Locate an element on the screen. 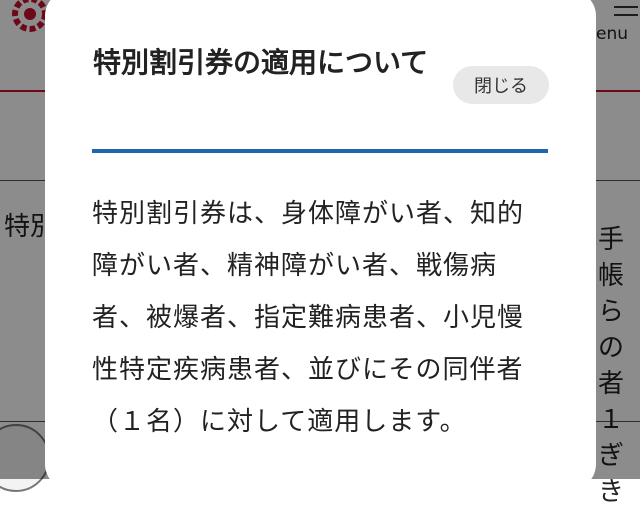 This screenshot has height=510, width=640. title-divider is located at coordinates (320, 151).